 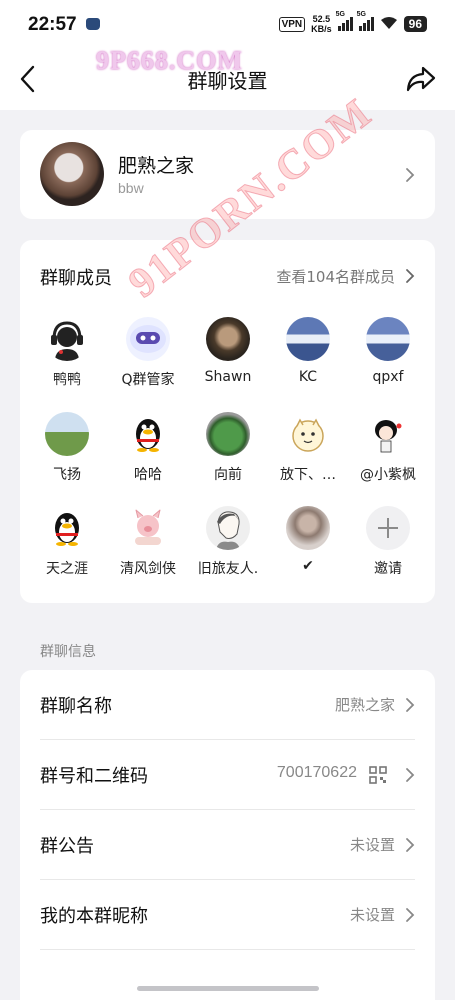 I want to click on field-avatar, so click(x=67, y=434).